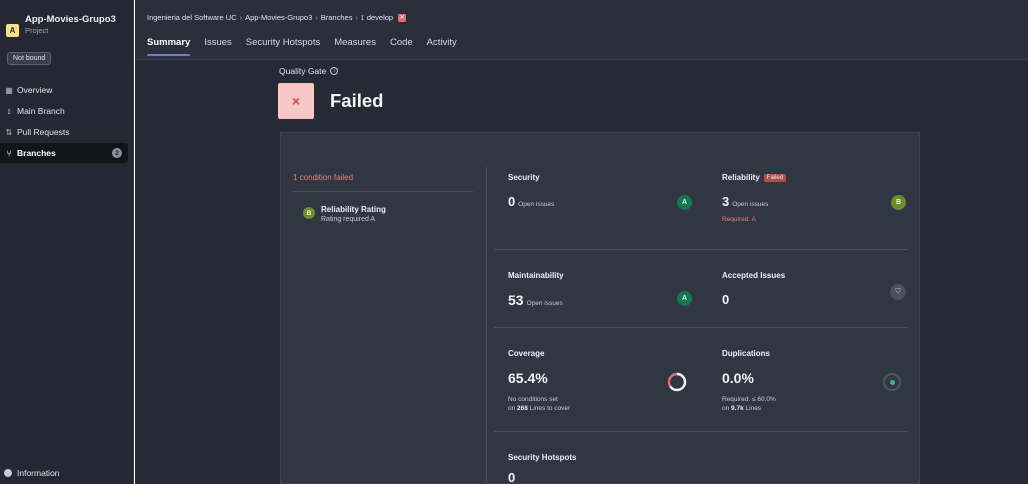 The image size is (1028, 484). What do you see at coordinates (486, 325) in the screenshot?
I see `column-divider` at bounding box center [486, 325].